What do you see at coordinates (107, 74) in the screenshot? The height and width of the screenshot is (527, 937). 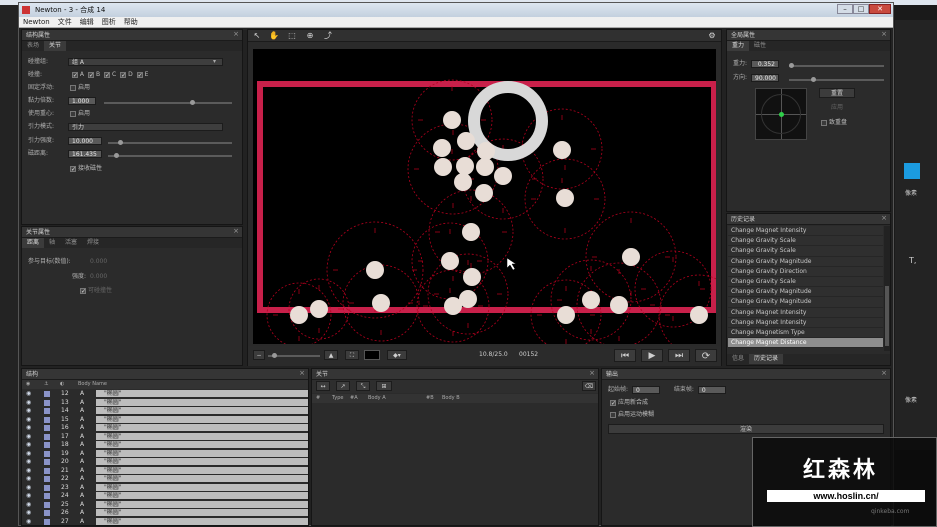 I see `check-c` at bounding box center [107, 74].